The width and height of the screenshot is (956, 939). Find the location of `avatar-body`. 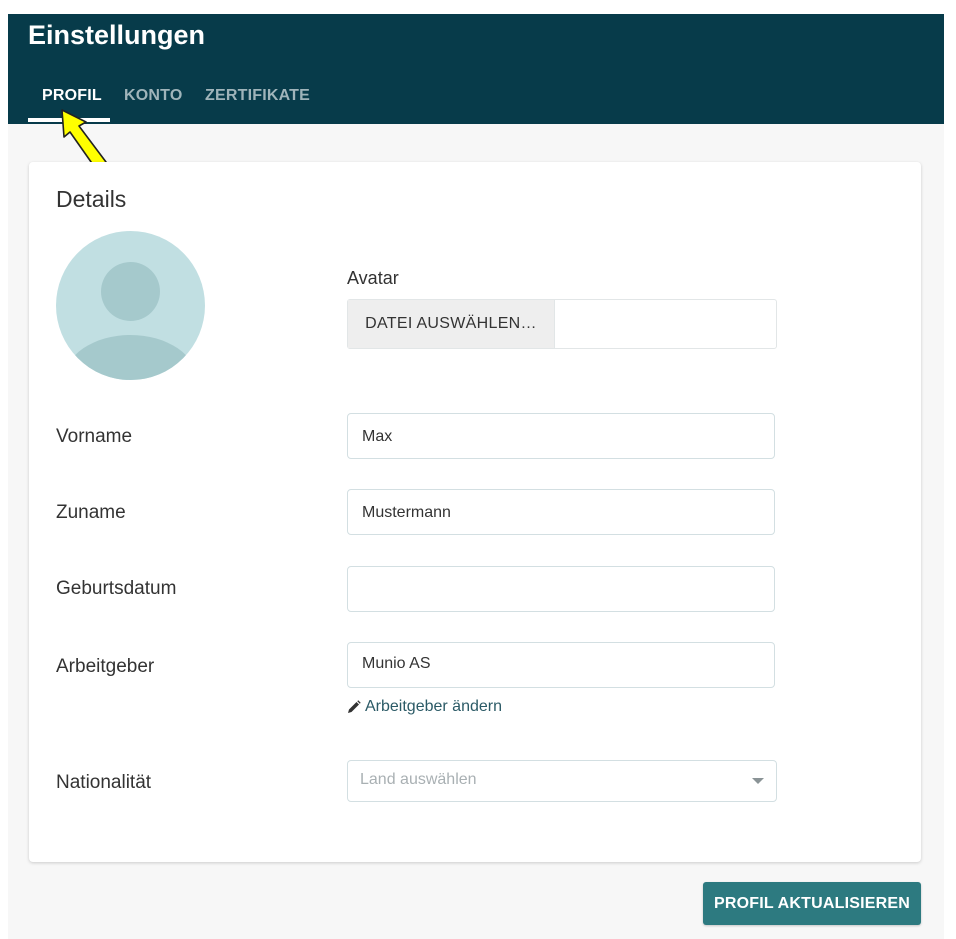

avatar-body is located at coordinates (130, 357).